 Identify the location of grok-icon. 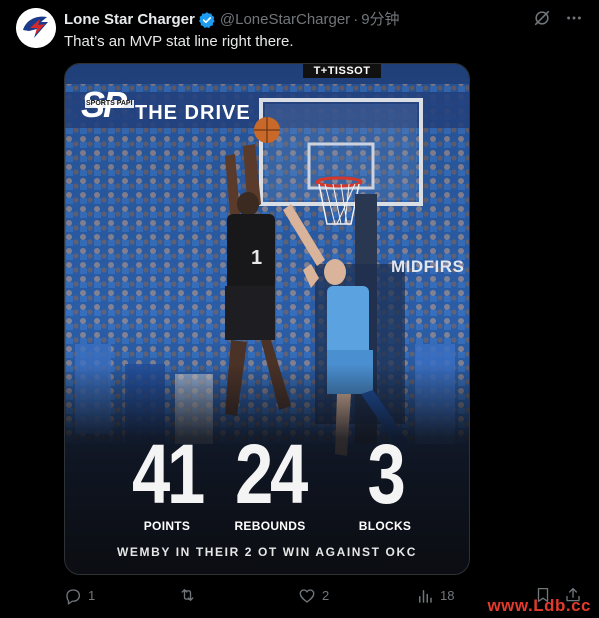
(542, 21).